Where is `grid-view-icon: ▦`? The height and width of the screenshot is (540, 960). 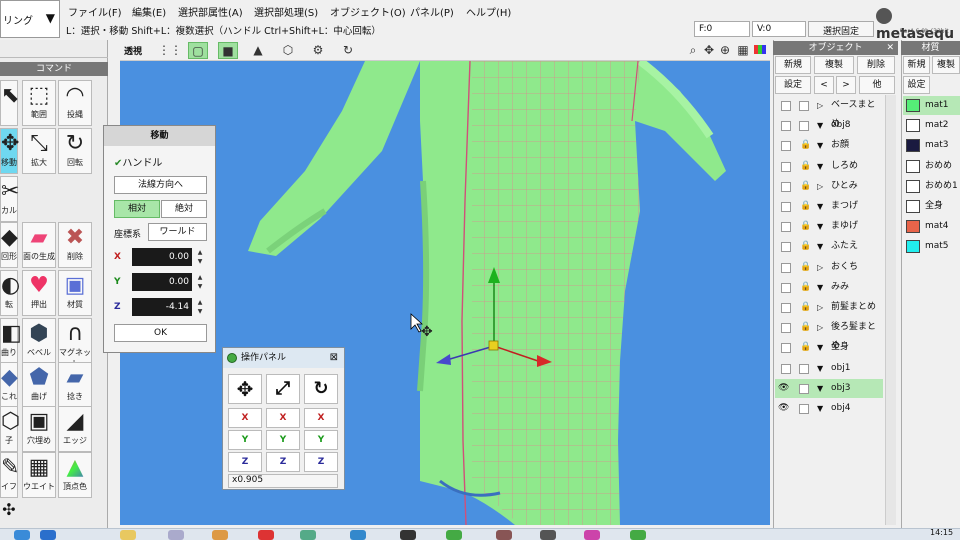 grid-view-icon: ▦ is located at coordinates (743, 50).